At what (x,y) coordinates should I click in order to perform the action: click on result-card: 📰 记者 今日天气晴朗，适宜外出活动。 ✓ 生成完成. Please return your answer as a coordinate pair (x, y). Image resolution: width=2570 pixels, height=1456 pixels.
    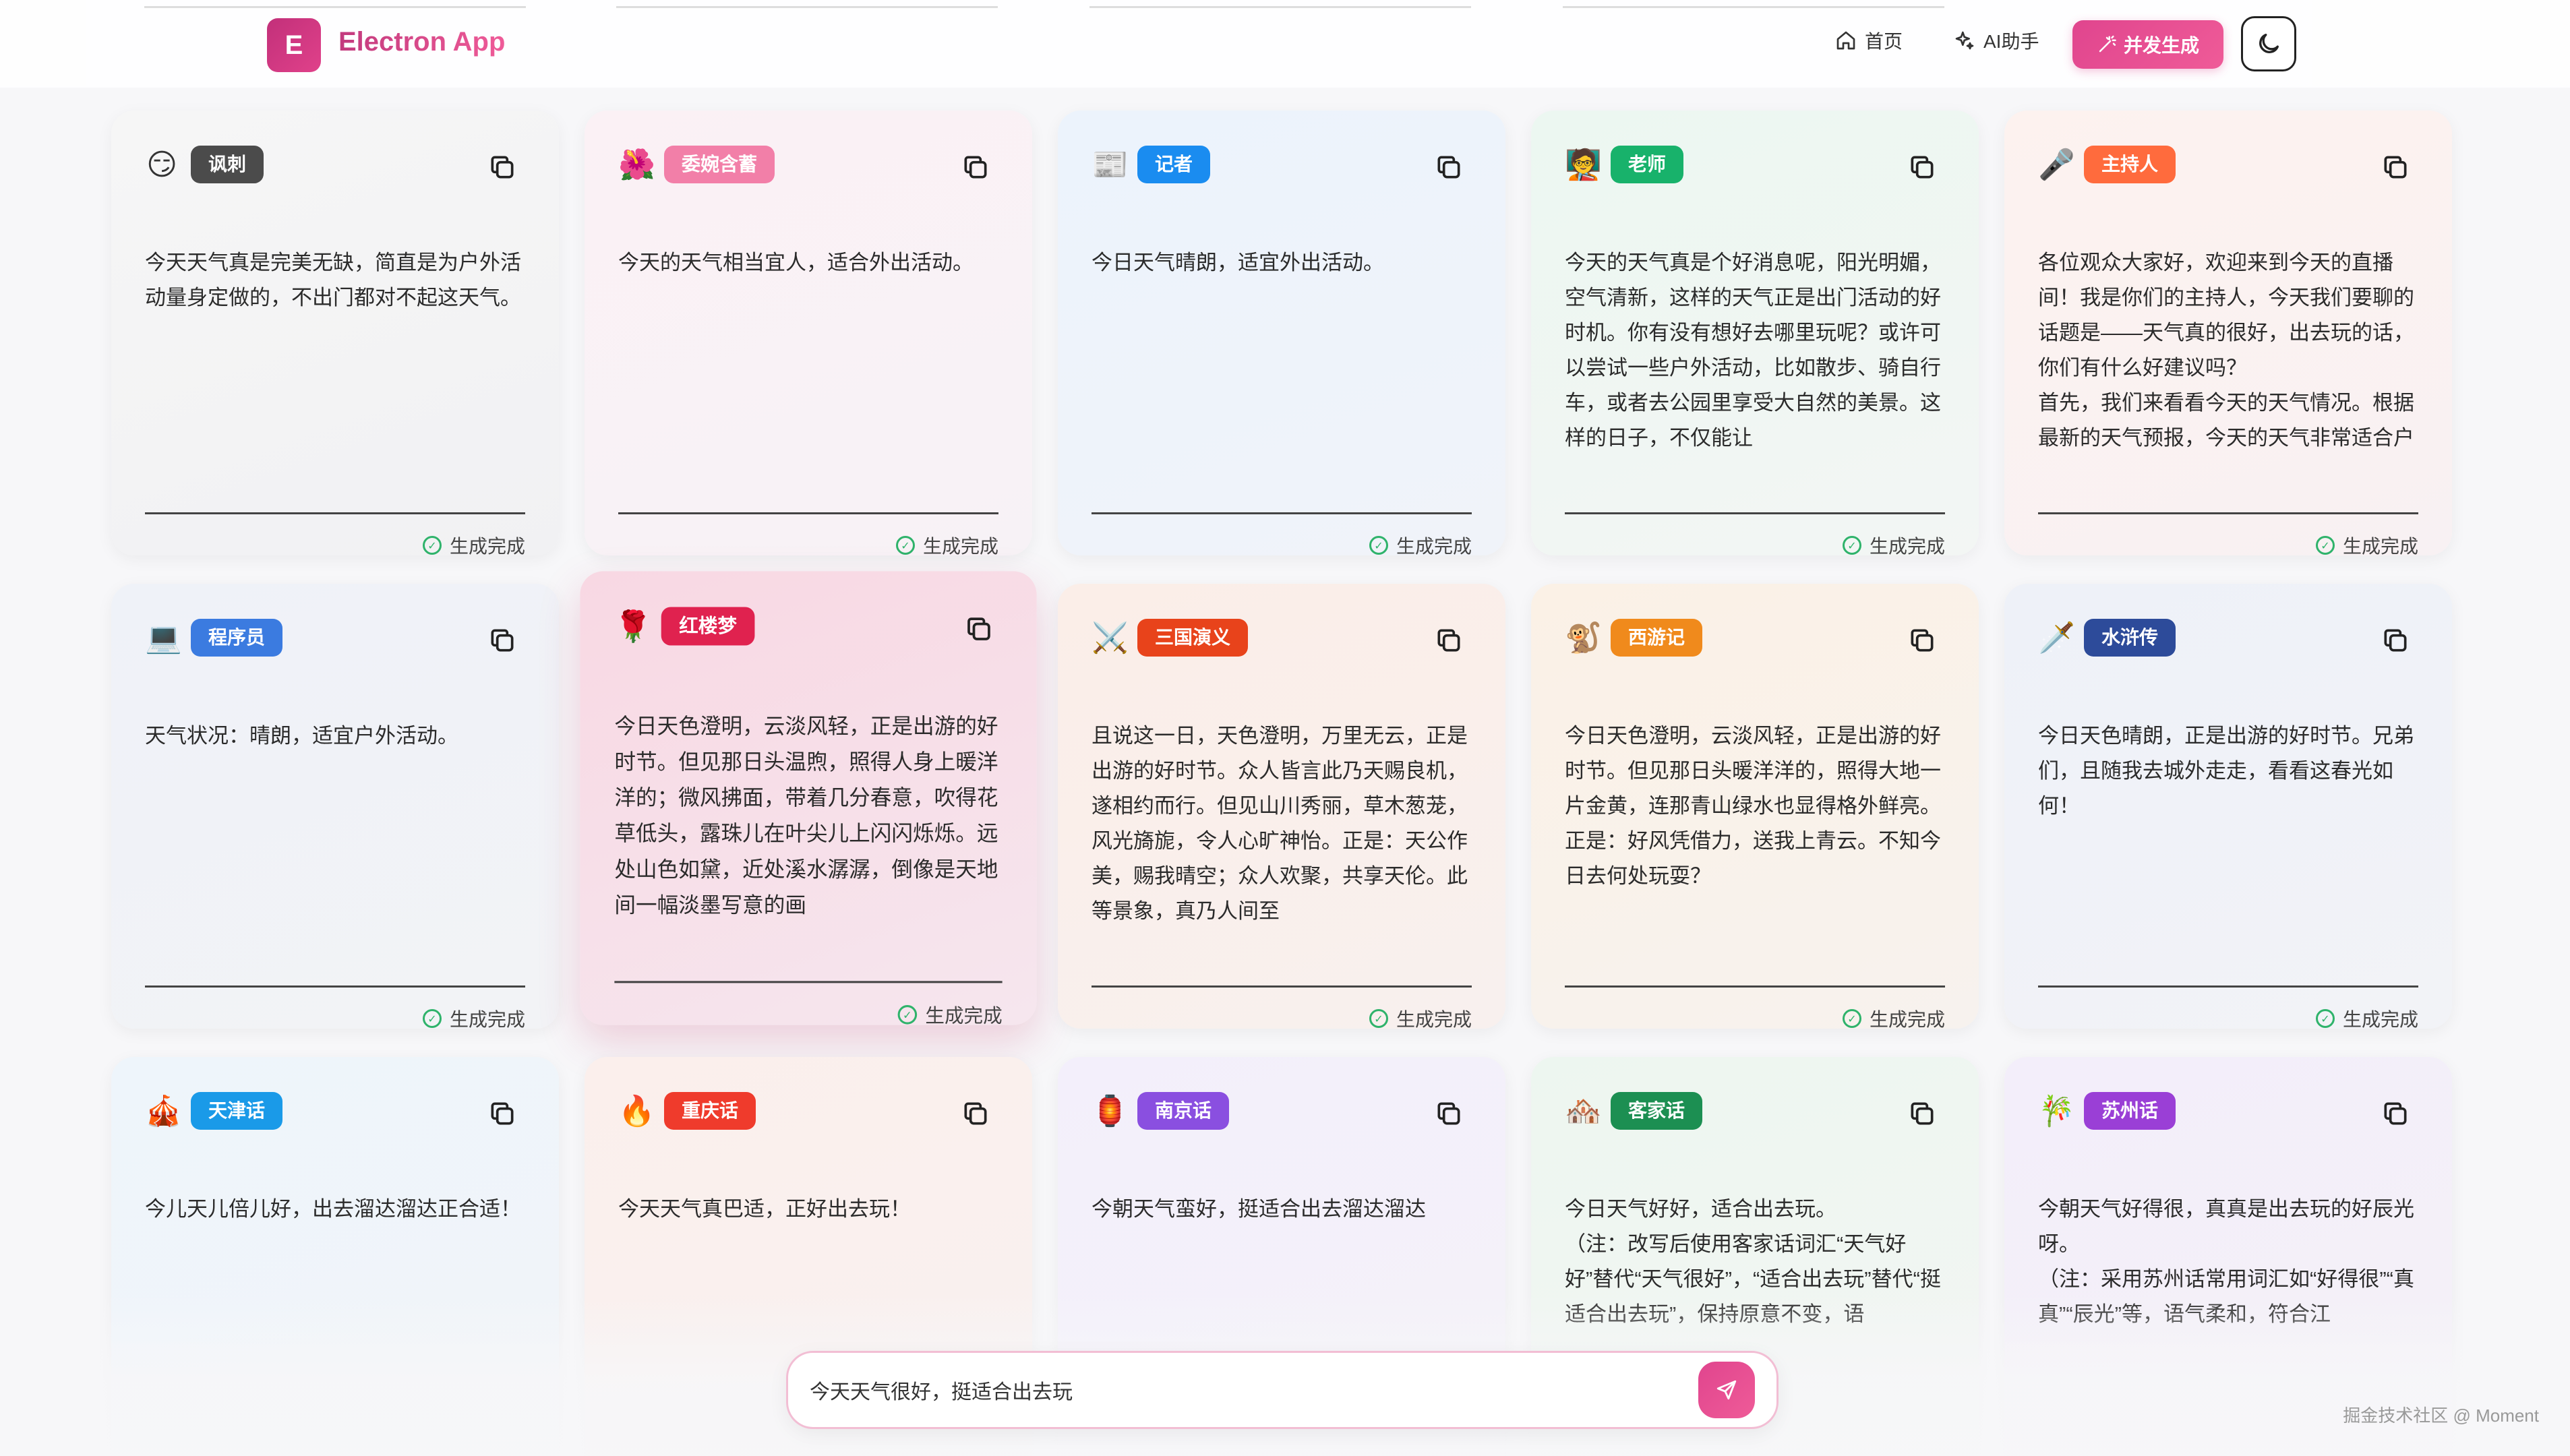
    Looking at the image, I should click on (1281, 334).